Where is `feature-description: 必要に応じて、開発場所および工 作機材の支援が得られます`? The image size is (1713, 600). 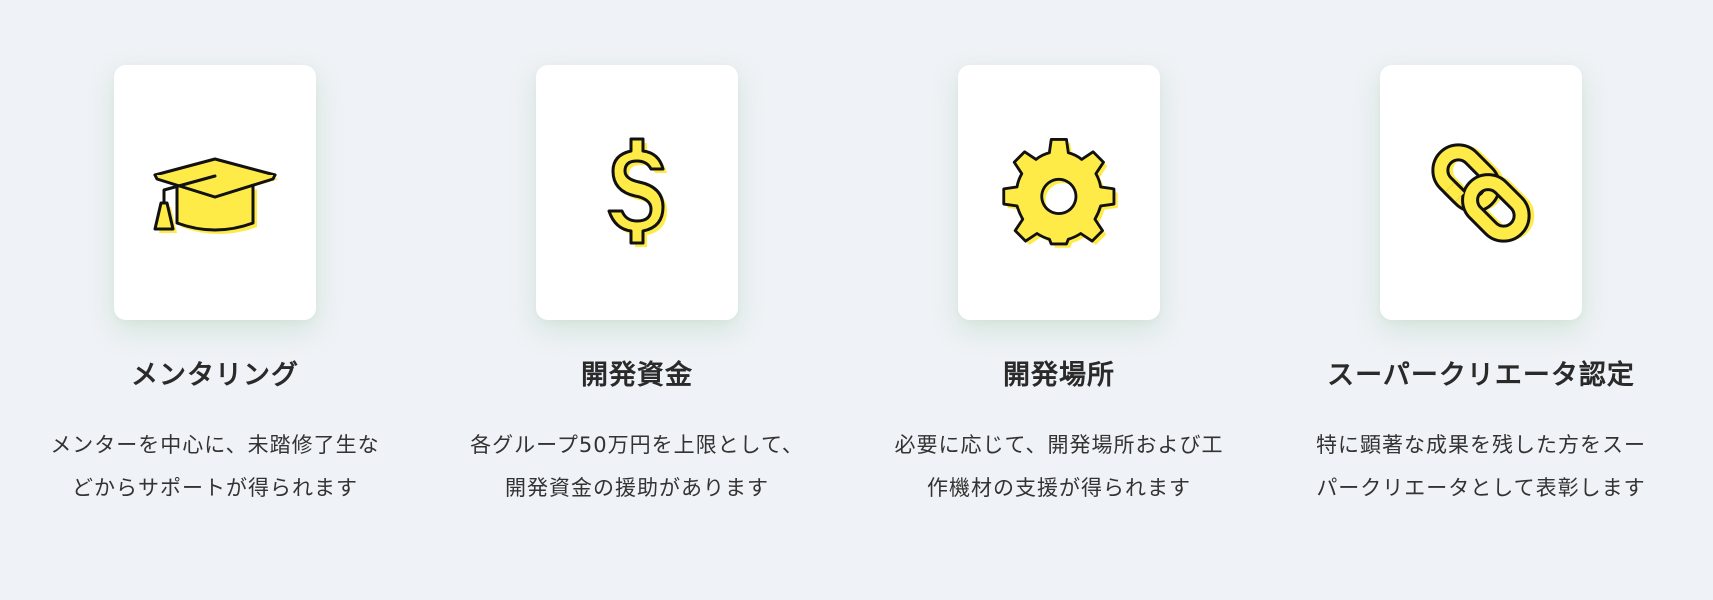 feature-description: 必要に応じて、開発場所および工 作機材の支援が得られます is located at coordinates (1059, 467).